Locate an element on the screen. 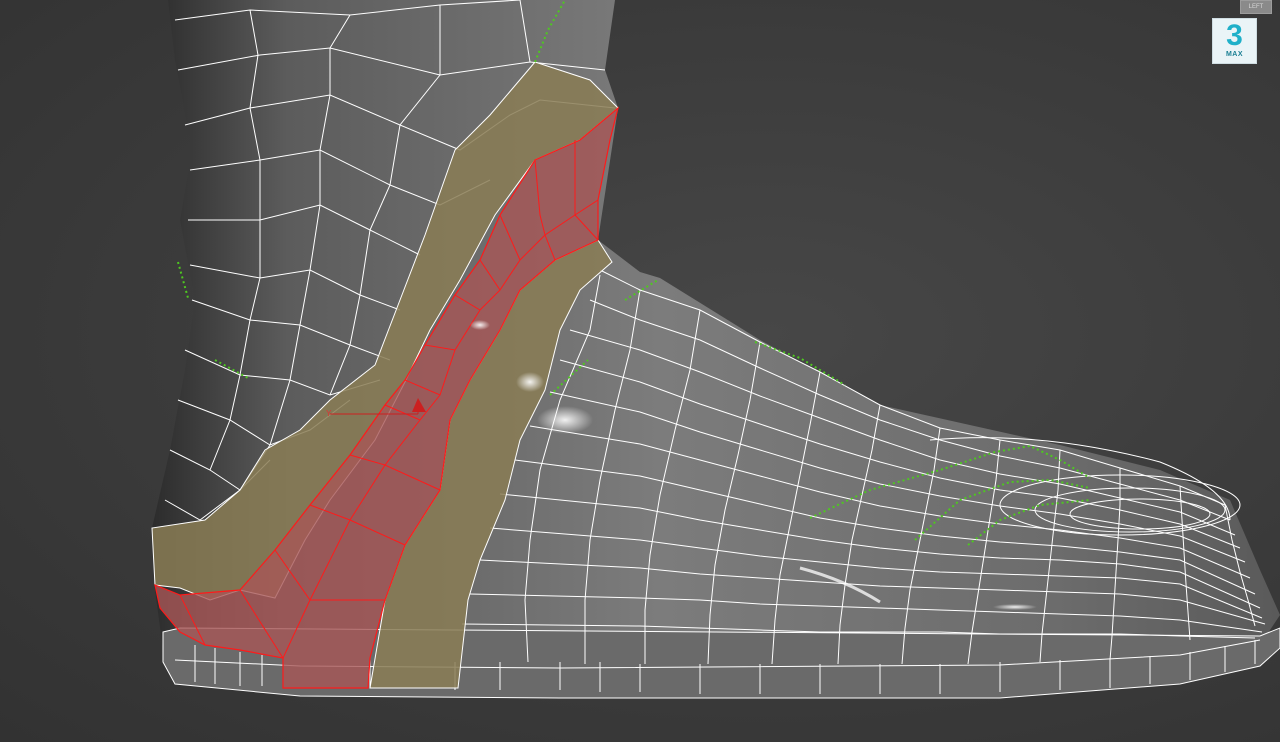  gizmo-axis-label: Y is located at coordinates (329, 413).